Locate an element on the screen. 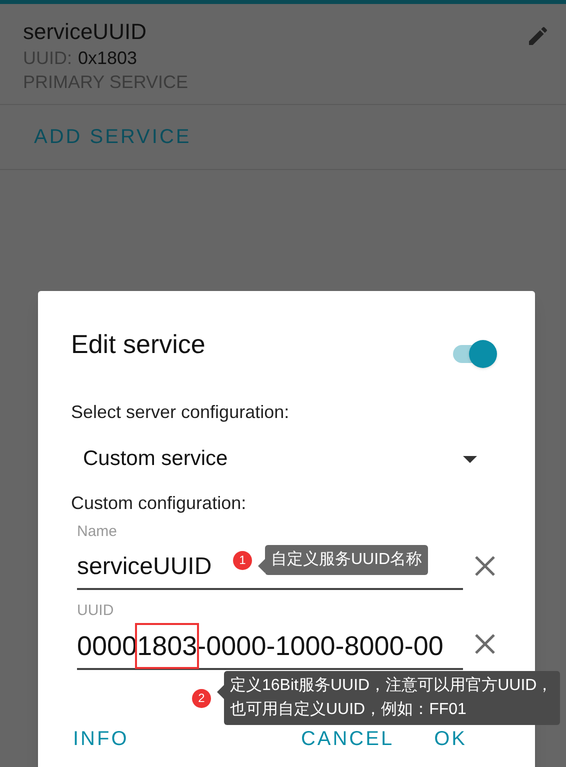 The width and height of the screenshot is (566, 767). dialog-button: OK is located at coordinates (450, 739).